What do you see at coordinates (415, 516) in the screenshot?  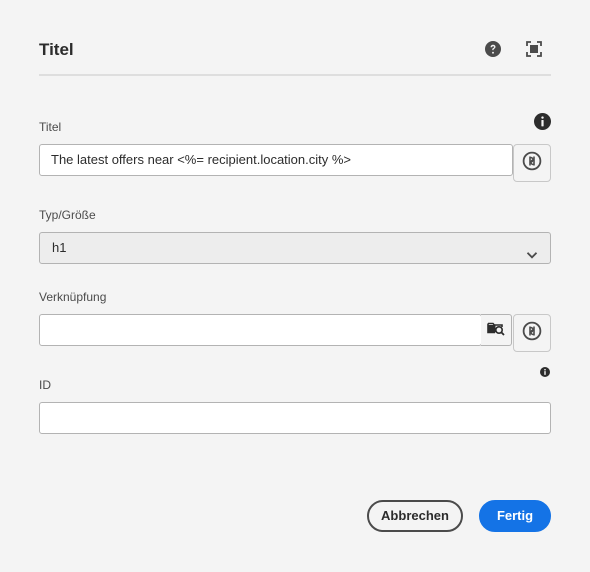 I see `cancel-button: Abbrechen` at bounding box center [415, 516].